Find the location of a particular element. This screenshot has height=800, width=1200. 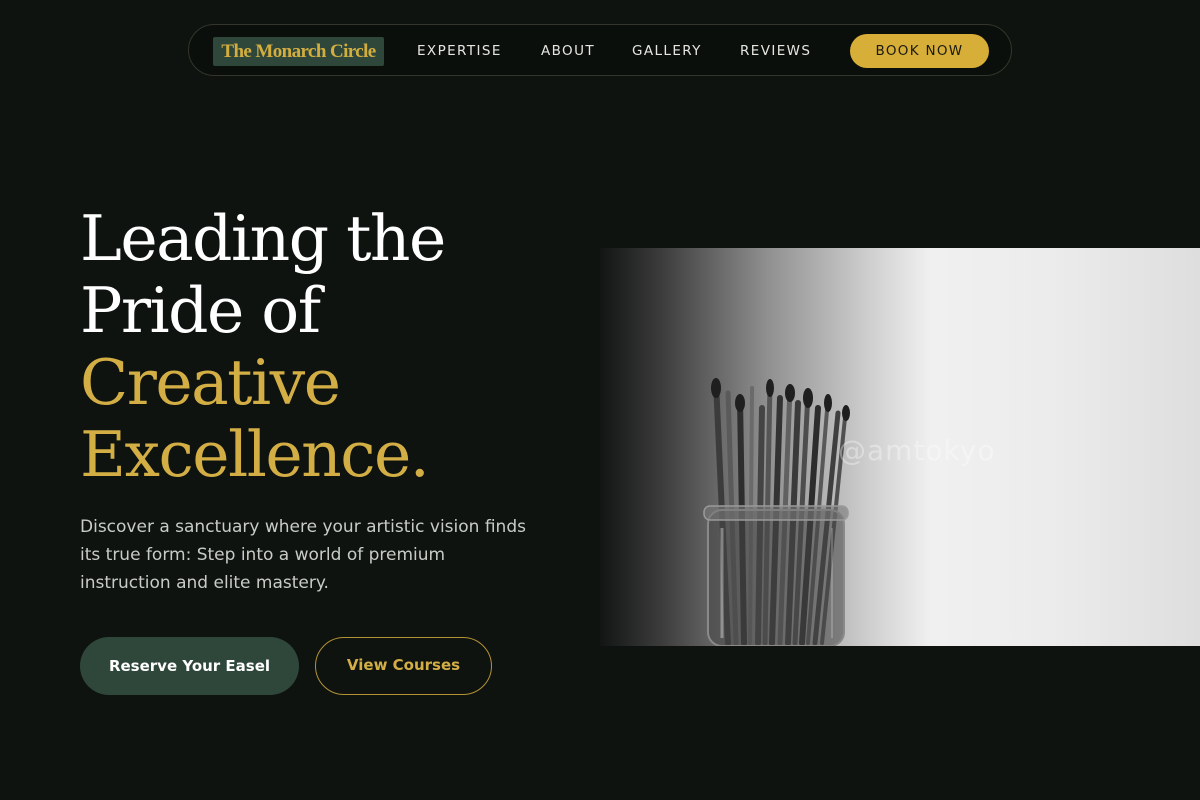

headline-line-2: Pride of is located at coordinates (200, 310).